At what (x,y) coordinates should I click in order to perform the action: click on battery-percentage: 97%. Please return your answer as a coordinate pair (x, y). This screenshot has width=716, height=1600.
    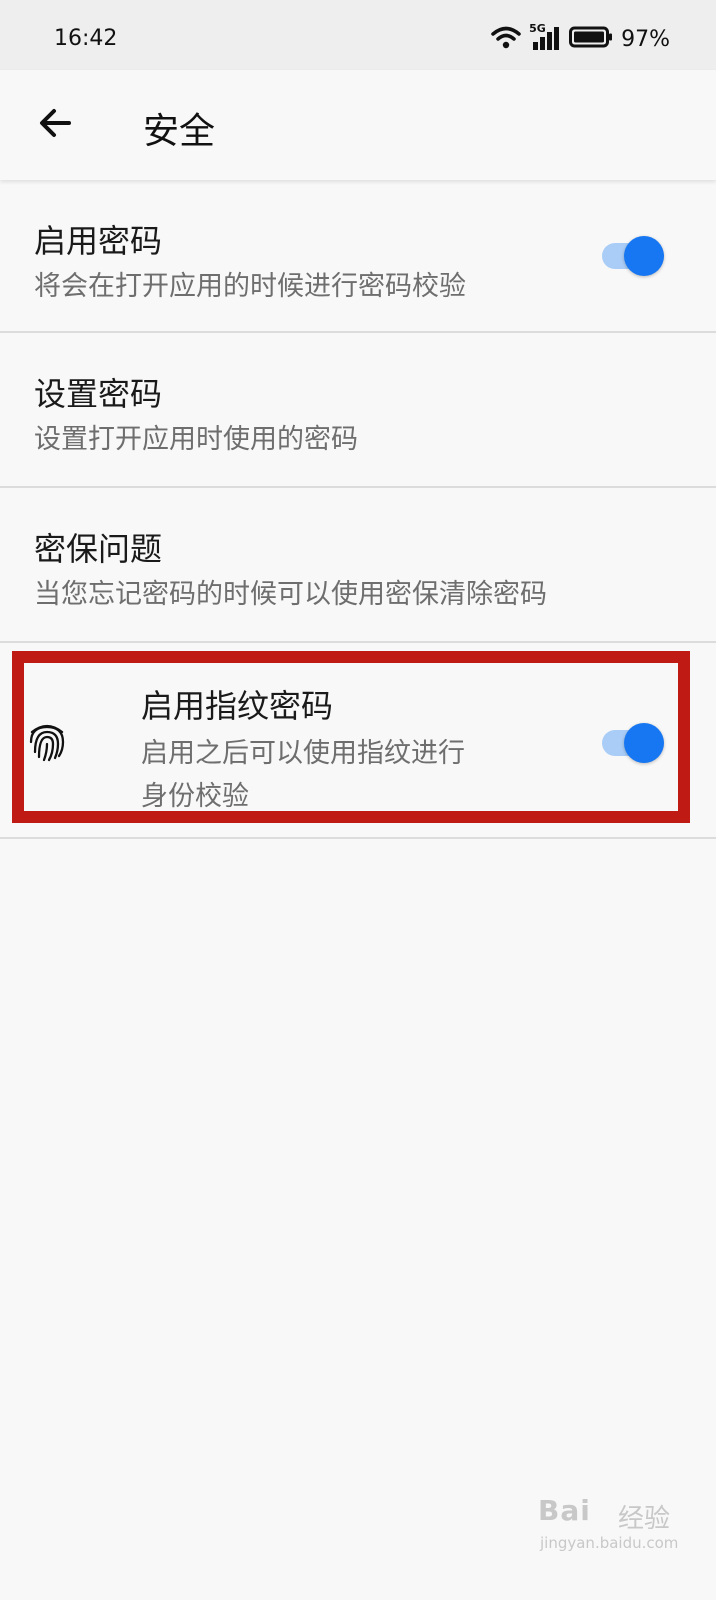
    Looking at the image, I should click on (645, 39).